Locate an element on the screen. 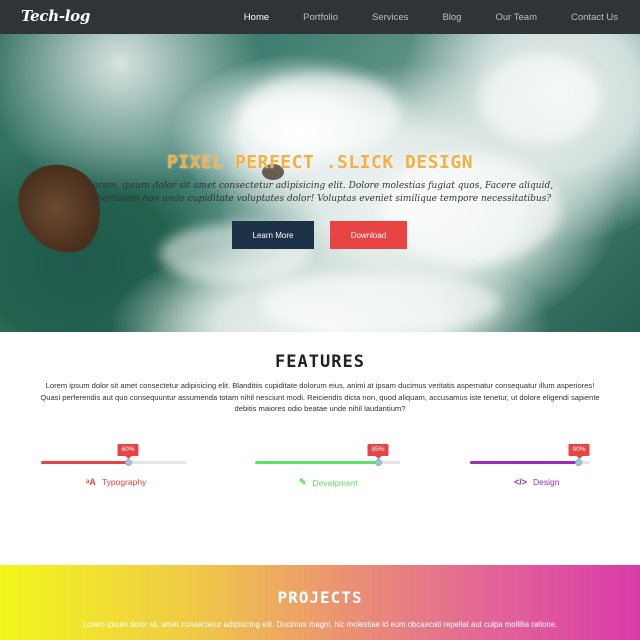  brand-logo: Tech-log is located at coordinates (55, 16).